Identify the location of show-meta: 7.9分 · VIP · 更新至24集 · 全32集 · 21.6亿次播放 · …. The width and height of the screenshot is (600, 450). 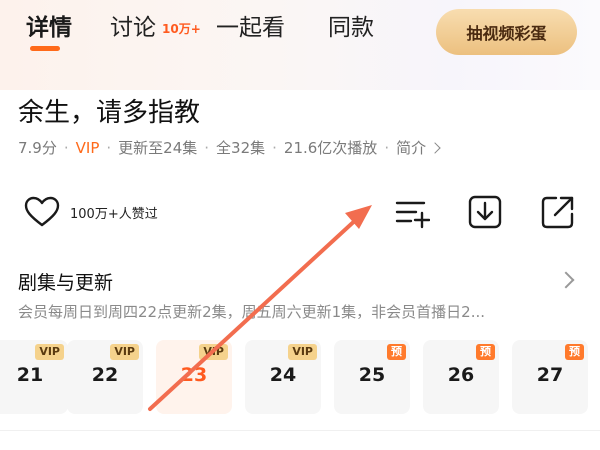
(229, 147).